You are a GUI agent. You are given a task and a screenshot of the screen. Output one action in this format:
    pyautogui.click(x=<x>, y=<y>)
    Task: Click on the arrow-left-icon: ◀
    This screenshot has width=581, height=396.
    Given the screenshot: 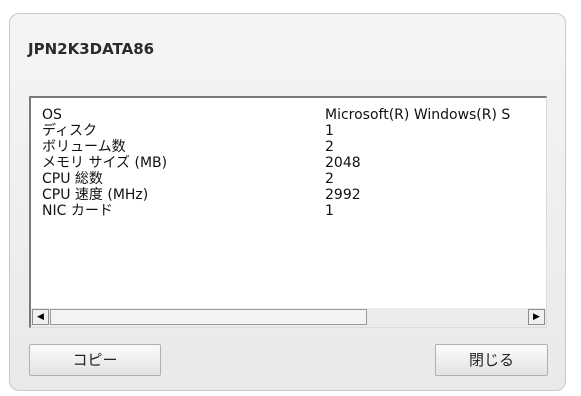 What is the action you would take?
    pyautogui.click(x=40, y=317)
    